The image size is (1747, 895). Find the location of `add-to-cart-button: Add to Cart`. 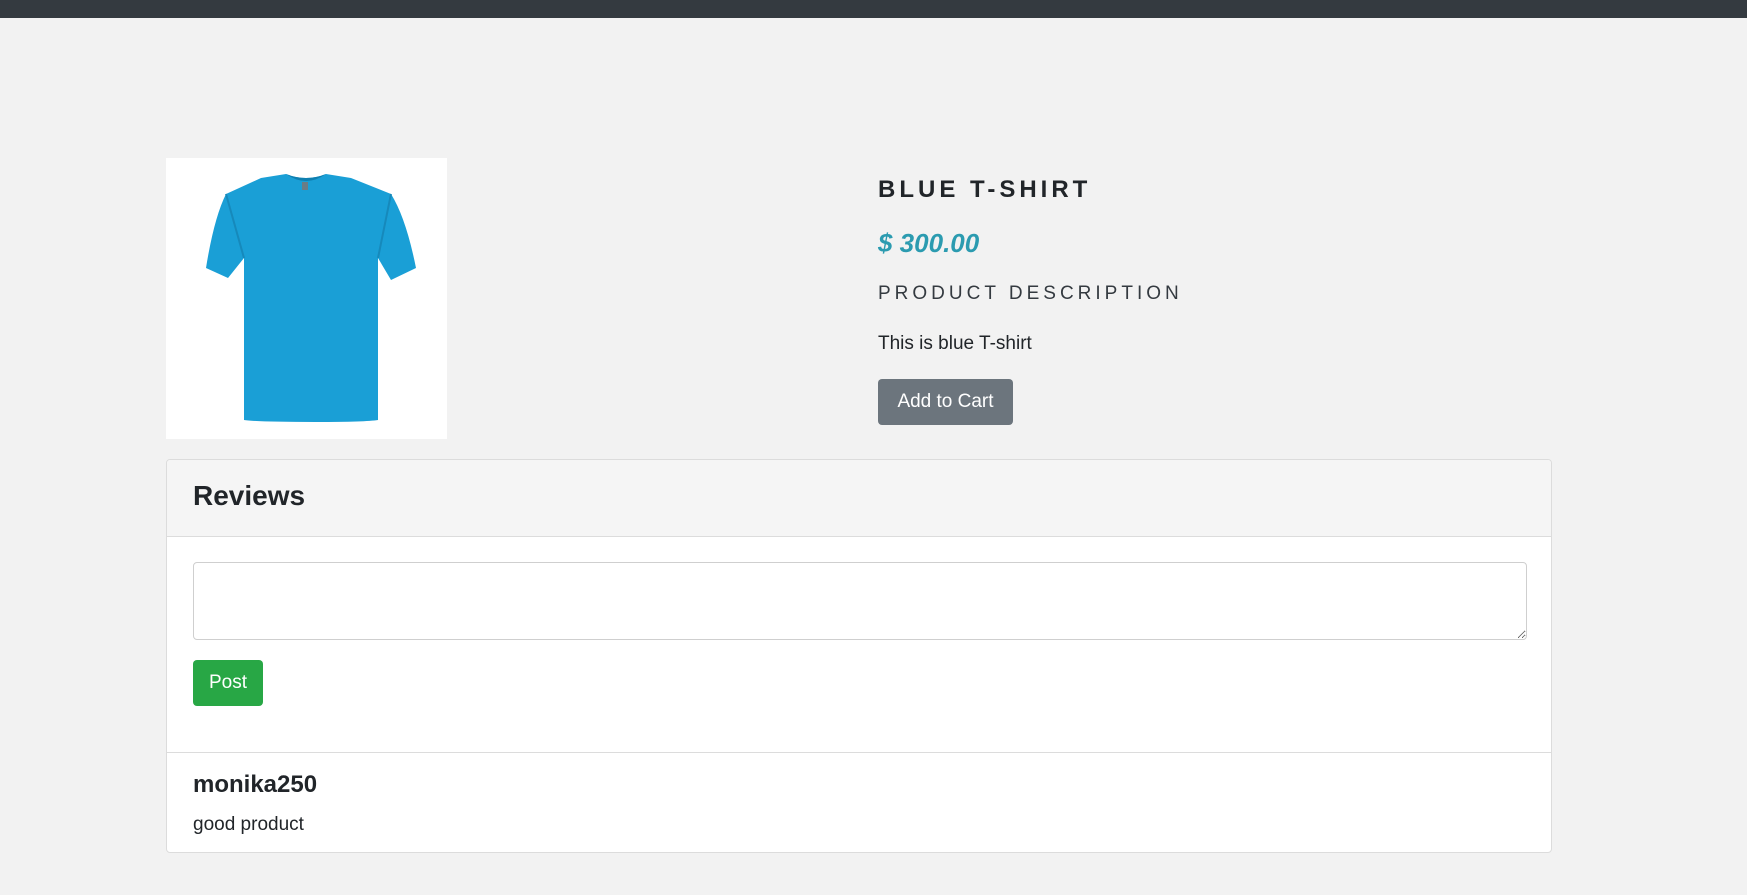

add-to-cart-button: Add to Cart is located at coordinates (945, 402).